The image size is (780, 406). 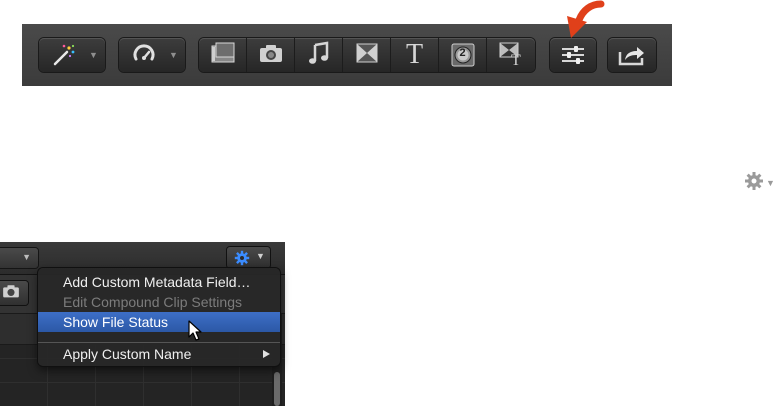 I want to click on menu-item-label: Apply Custom Name, so click(x=127, y=354).